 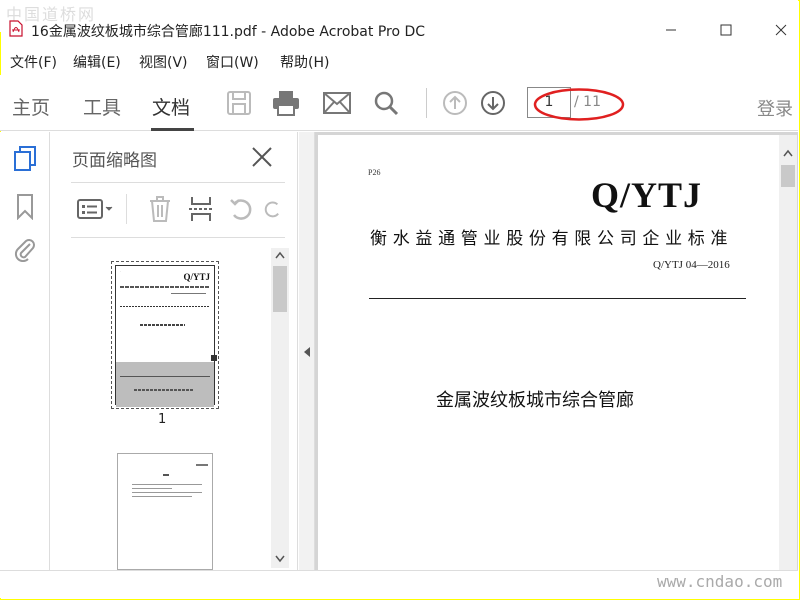 I want to click on rotate-right-button, so click(x=272, y=209).